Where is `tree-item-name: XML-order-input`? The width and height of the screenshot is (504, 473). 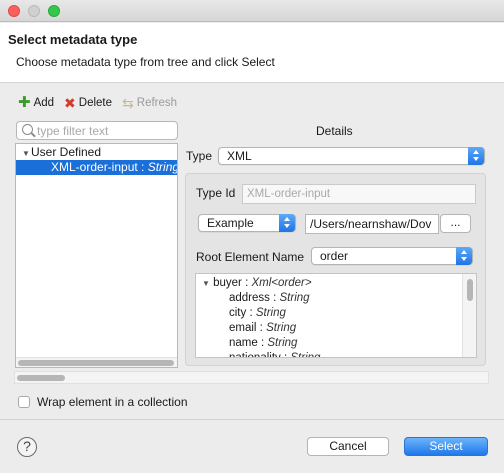
tree-item-name: XML-order-input is located at coordinates (94, 167).